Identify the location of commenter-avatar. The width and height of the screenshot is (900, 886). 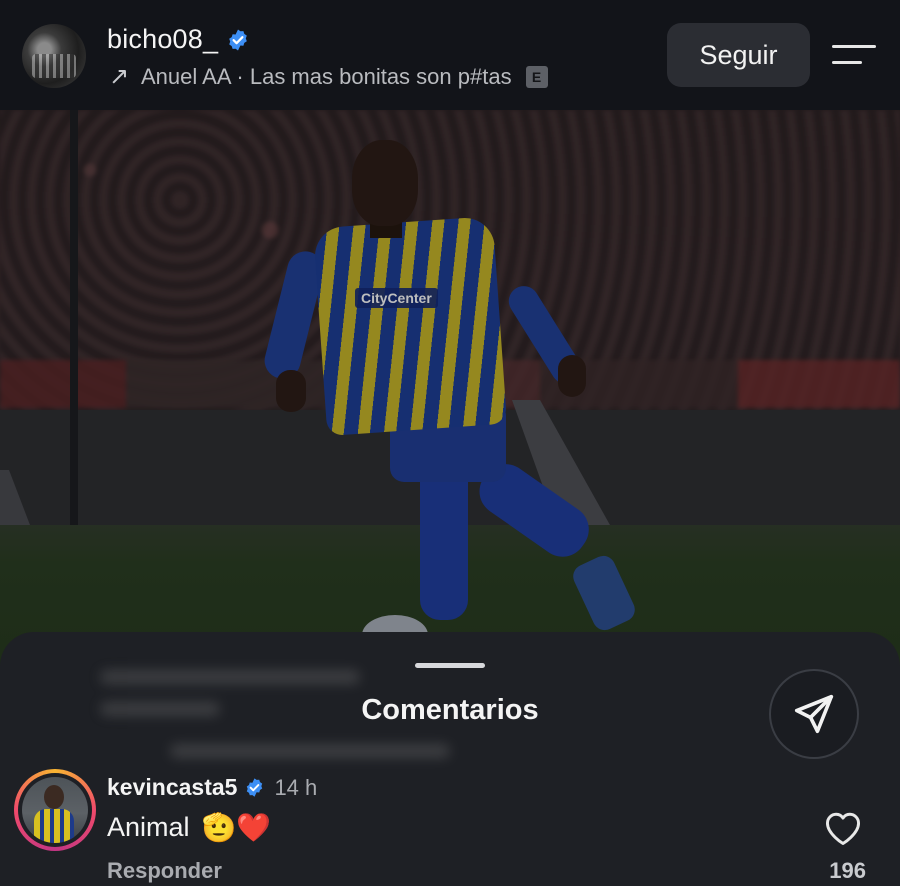
(55, 810).